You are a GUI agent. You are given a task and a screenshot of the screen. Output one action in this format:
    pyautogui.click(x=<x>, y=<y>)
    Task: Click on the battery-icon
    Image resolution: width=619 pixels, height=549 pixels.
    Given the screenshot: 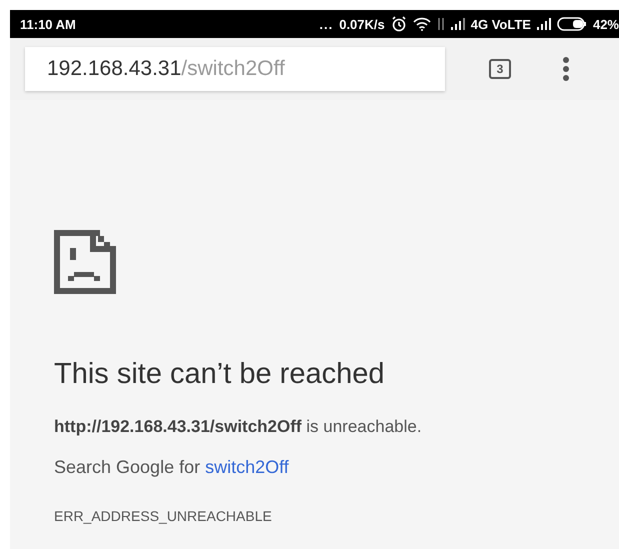 What is the action you would take?
    pyautogui.click(x=571, y=24)
    